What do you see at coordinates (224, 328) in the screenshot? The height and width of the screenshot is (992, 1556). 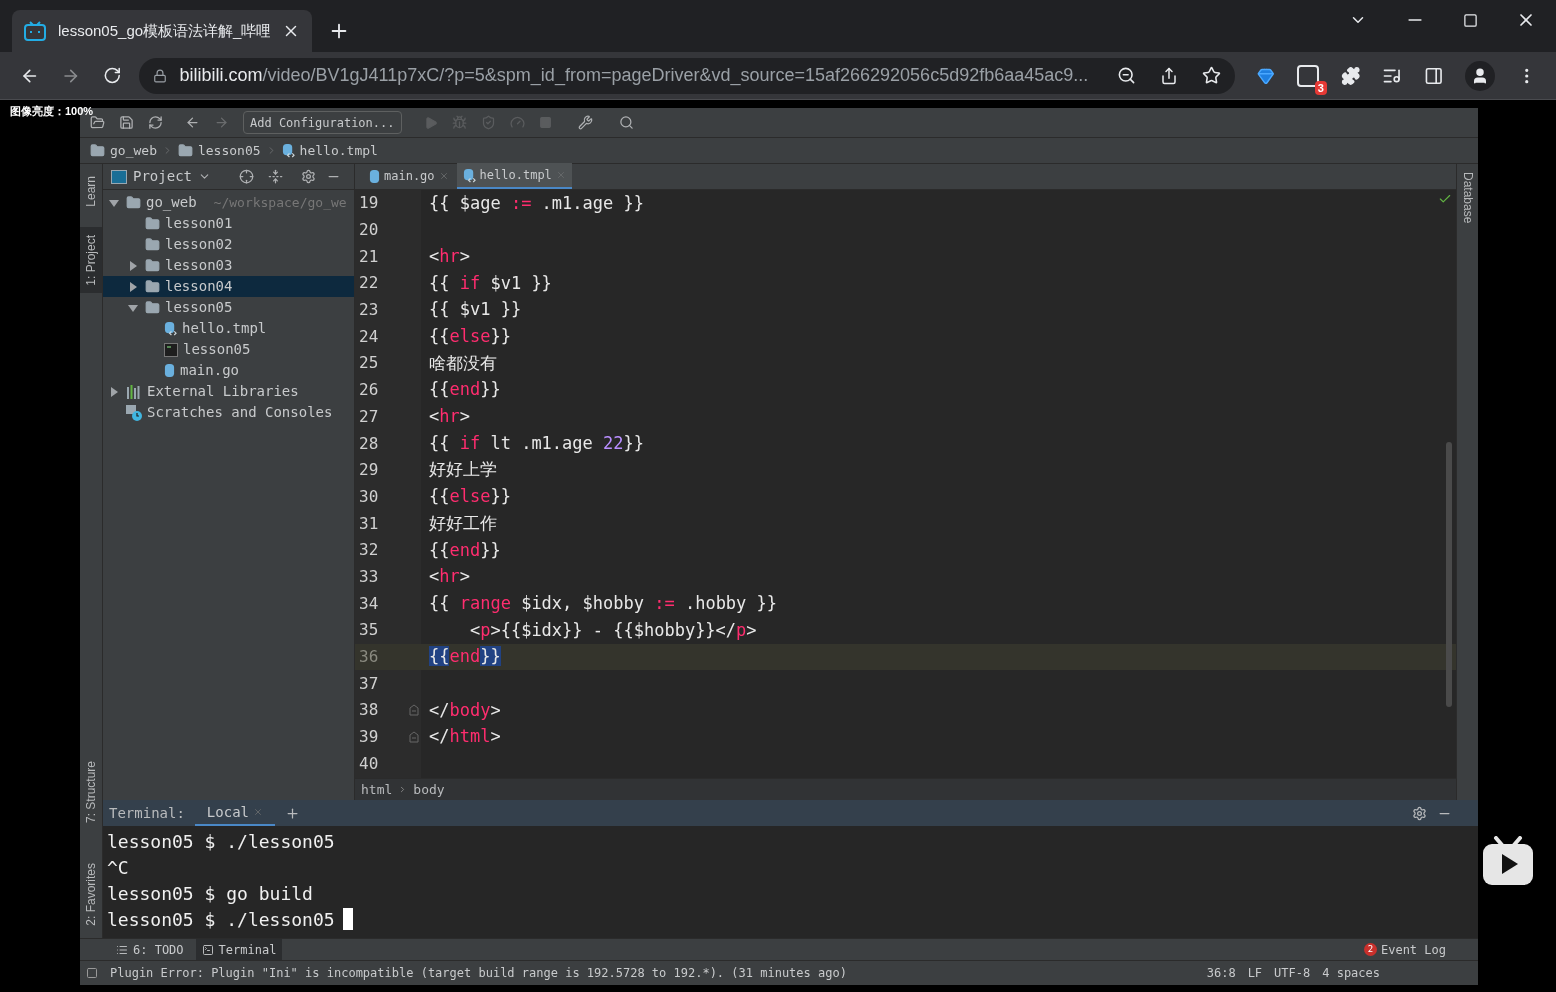 I see `tree-item-label: hello.tmpl` at bounding box center [224, 328].